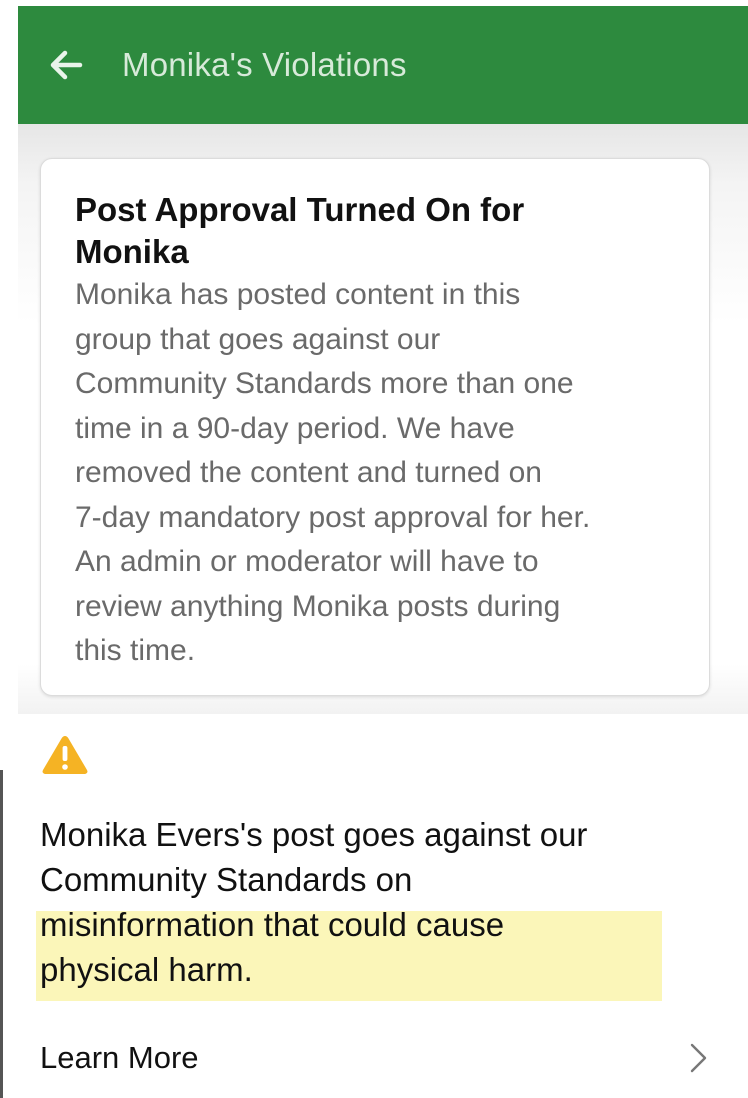 The width and height of the screenshot is (748, 1098). What do you see at coordinates (119, 1057) in the screenshot?
I see `learn-more-label: Learn More` at bounding box center [119, 1057].